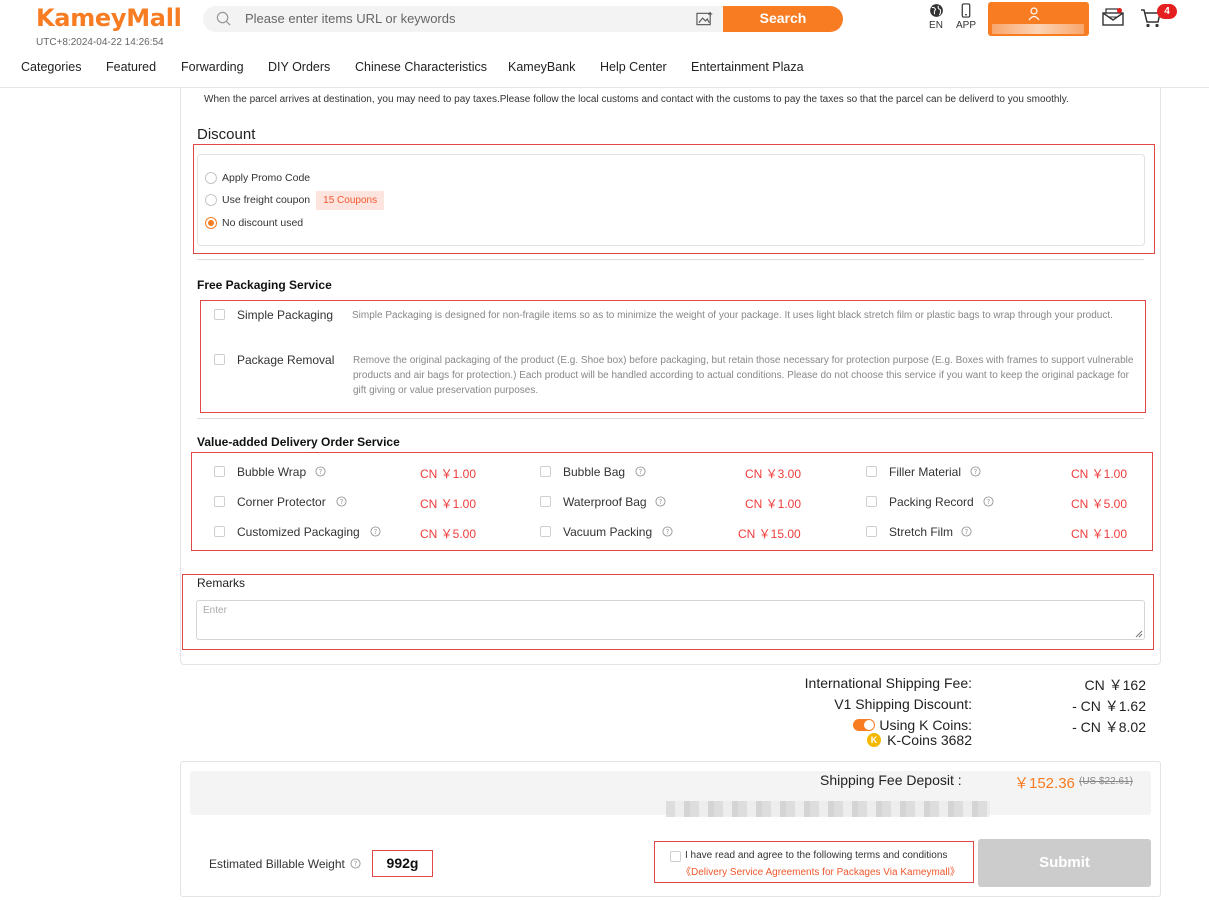 The image size is (1209, 900). I want to click on package-removal-label: Package Removal, so click(285, 360).